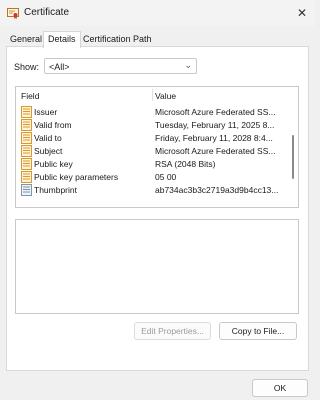  What do you see at coordinates (185, 164) in the screenshot?
I see `field-value: RSA (2048 Bits)` at bounding box center [185, 164].